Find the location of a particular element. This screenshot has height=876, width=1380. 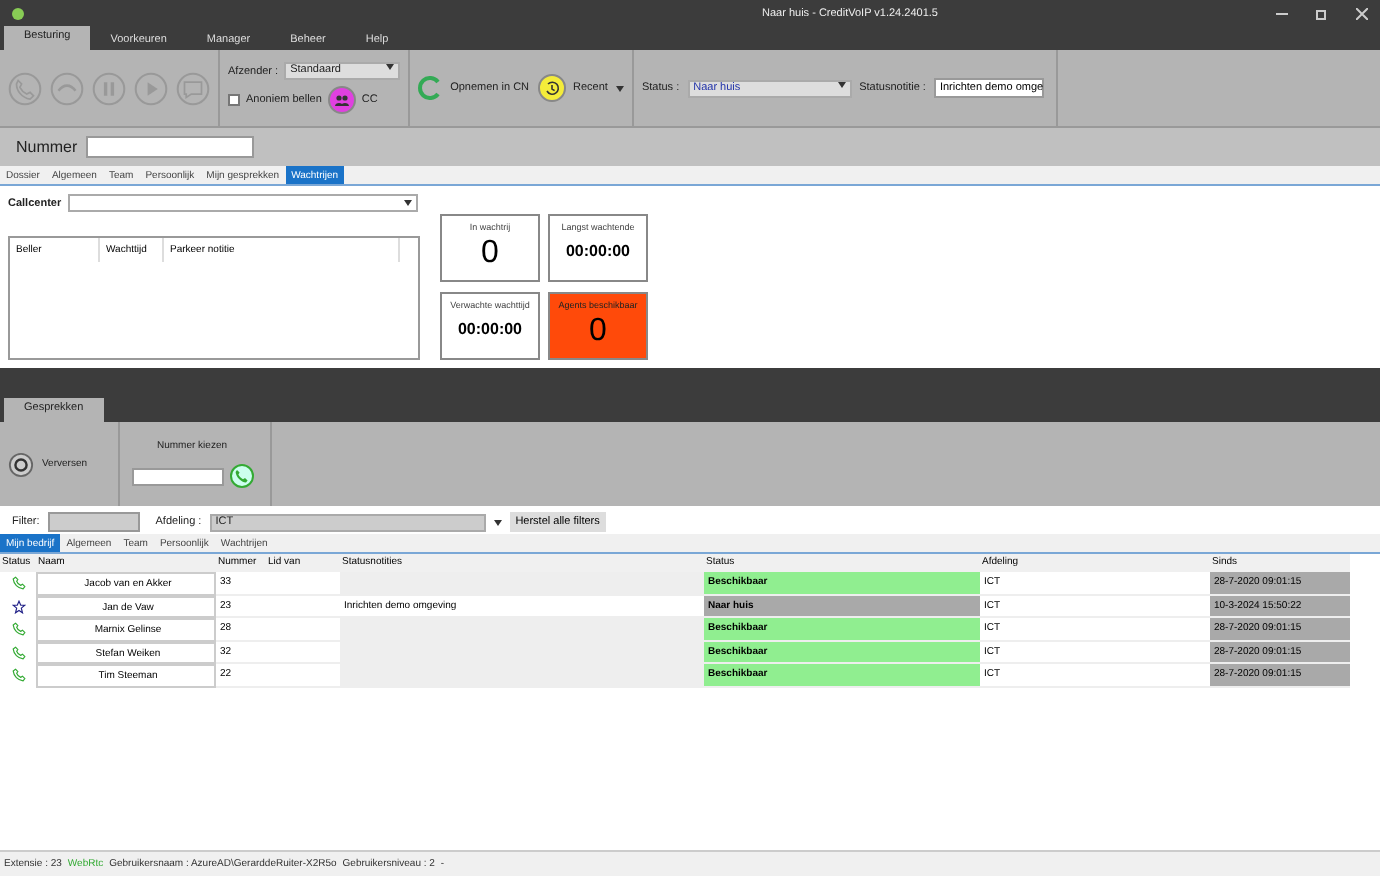

restore-icon is located at coordinates (1322, 13).